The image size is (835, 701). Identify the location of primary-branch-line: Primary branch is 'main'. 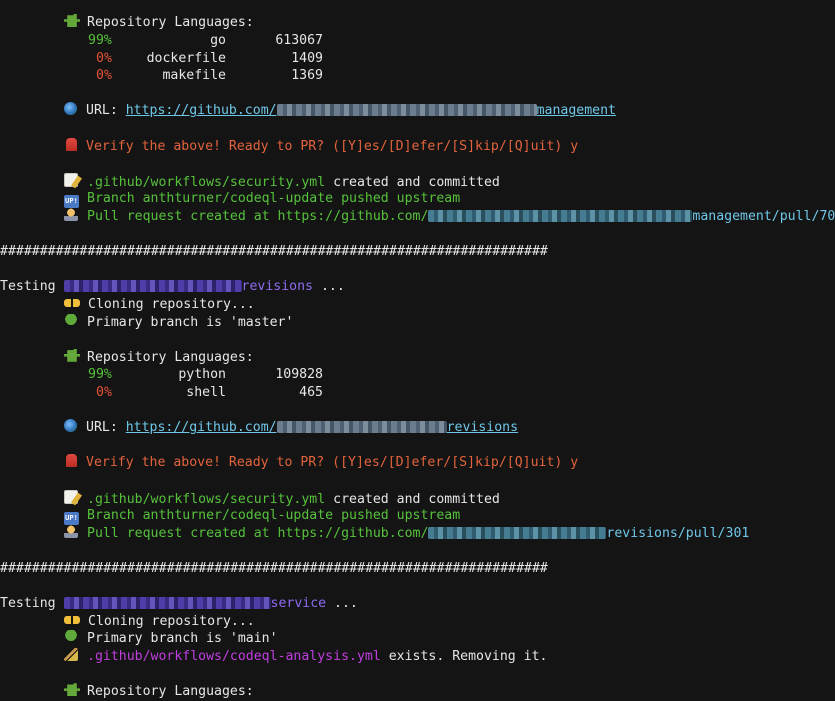
(171, 639).